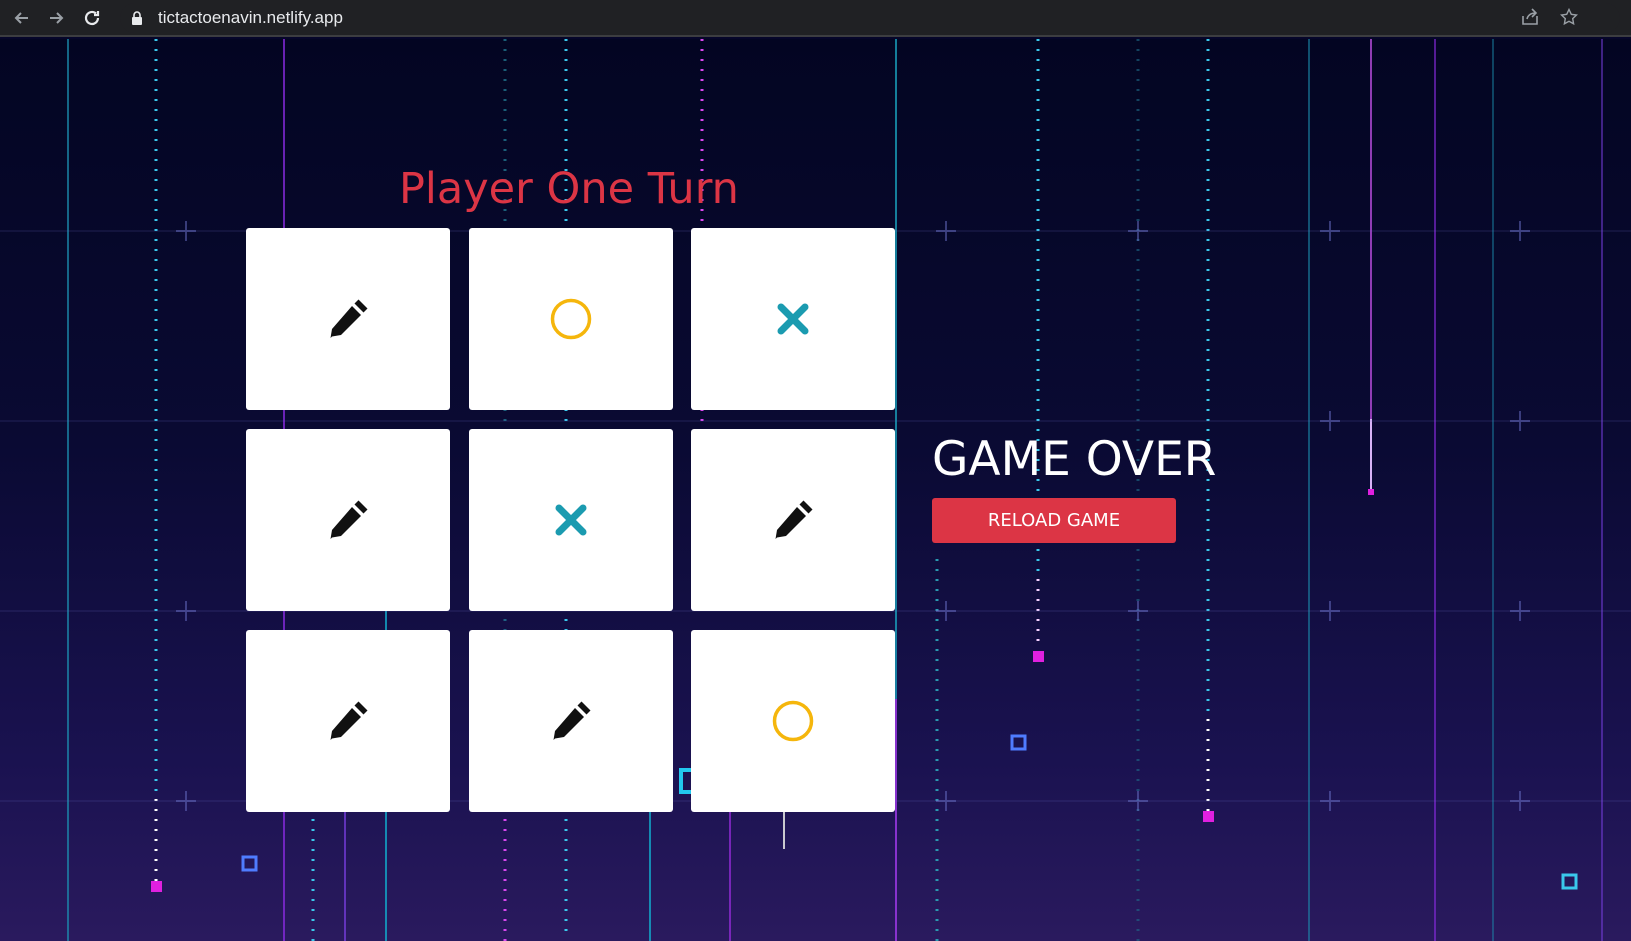  What do you see at coordinates (1530, 17) in the screenshot?
I see `share-icon` at bounding box center [1530, 17].